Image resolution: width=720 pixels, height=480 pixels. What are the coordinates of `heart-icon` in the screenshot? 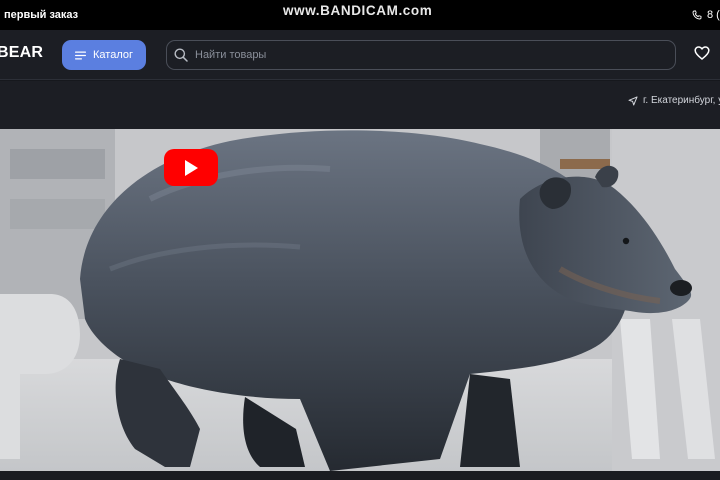 It's located at (702, 53).